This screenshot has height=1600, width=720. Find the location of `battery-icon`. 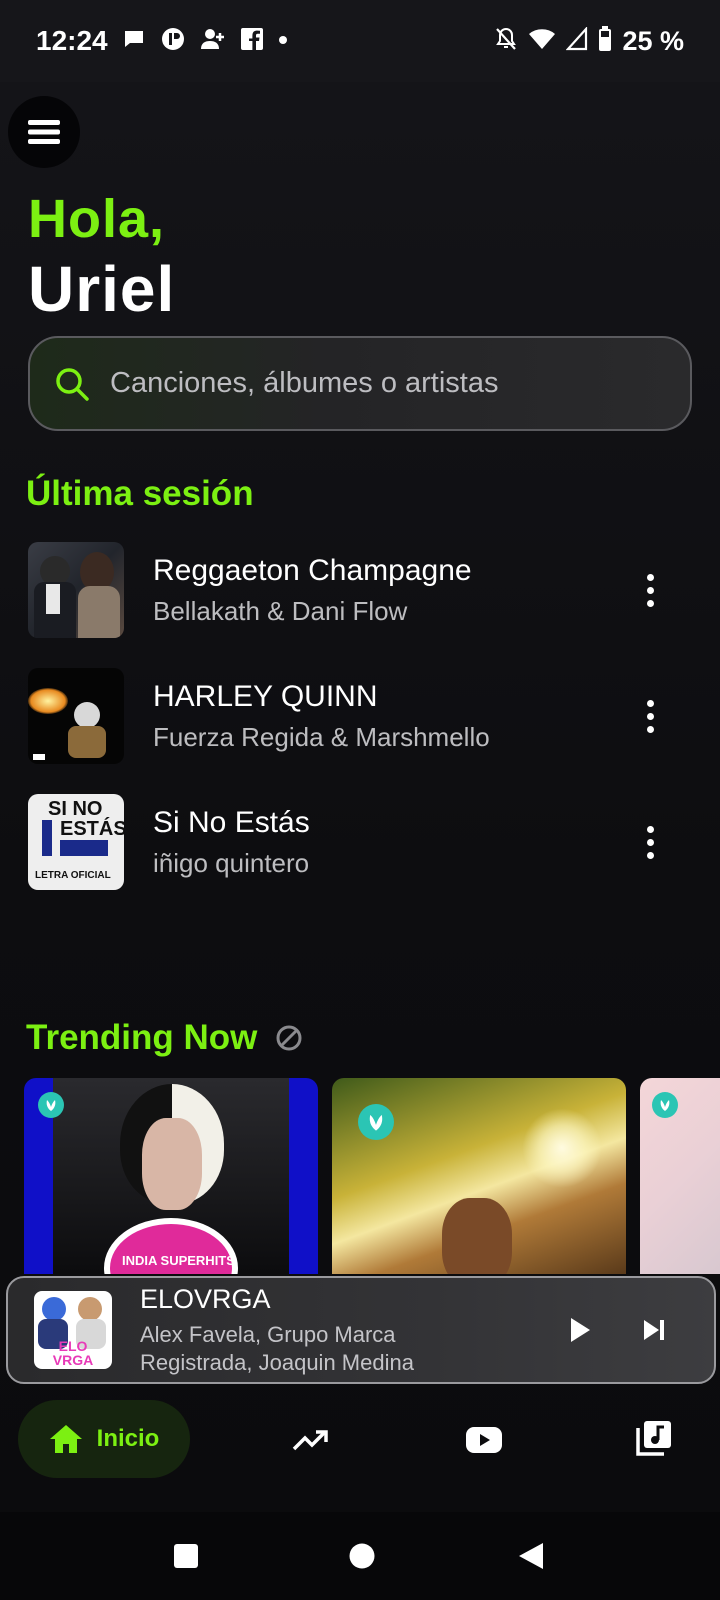

battery-icon is located at coordinates (605, 41).